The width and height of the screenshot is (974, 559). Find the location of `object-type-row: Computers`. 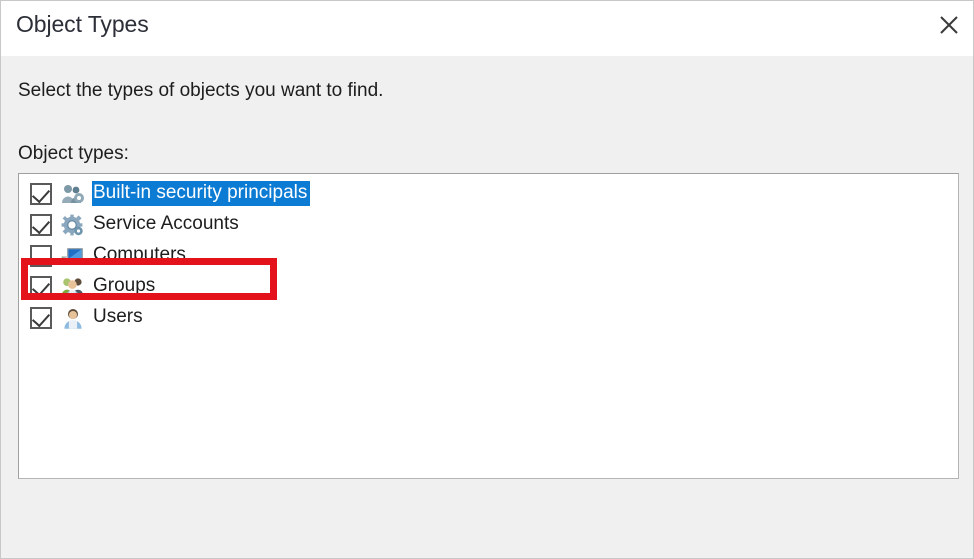

object-type-row: Computers is located at coordinates (488, 255).